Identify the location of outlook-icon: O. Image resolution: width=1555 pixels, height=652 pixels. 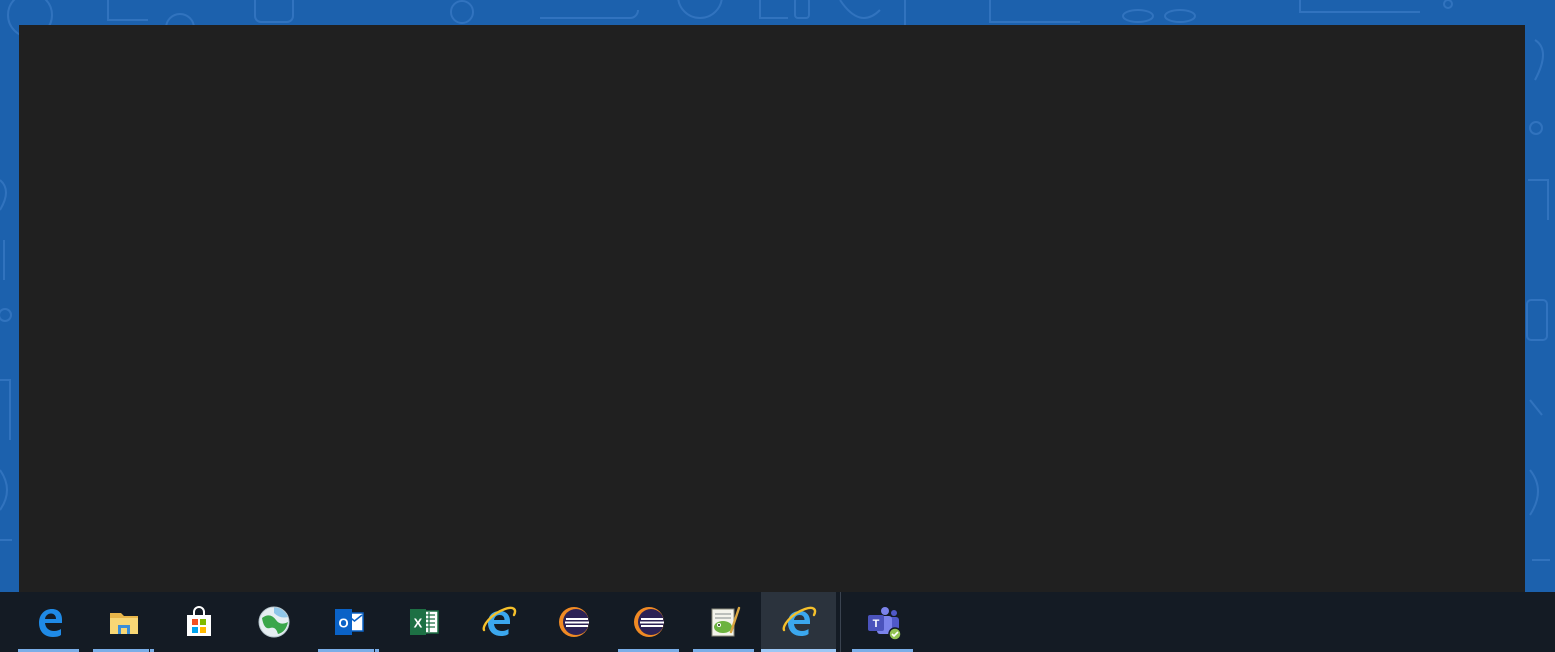
(349, 622).